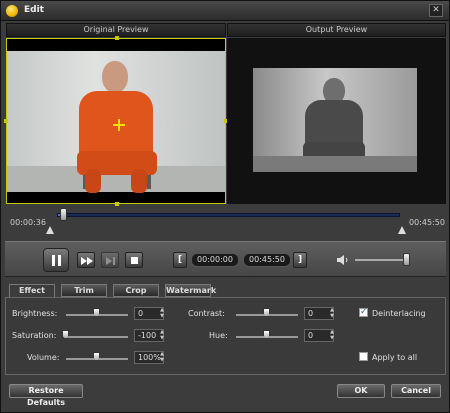  I want to click on window-title: Edit, so click(34, 10).